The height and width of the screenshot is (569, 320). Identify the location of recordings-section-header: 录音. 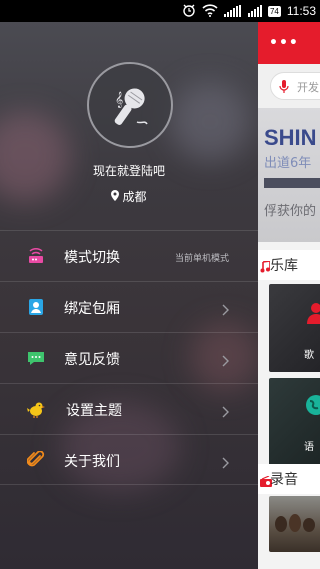
(289, 479).